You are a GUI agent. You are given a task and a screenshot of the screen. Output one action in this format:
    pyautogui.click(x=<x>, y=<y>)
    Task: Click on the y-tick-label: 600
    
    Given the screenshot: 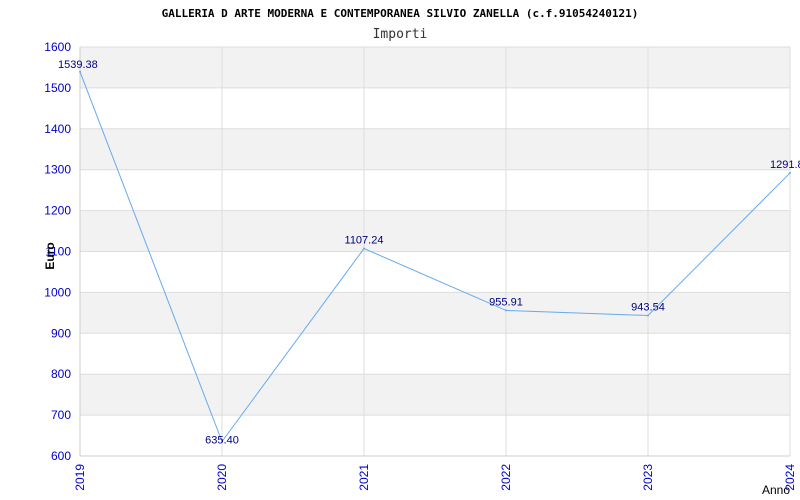 What is the action you would take?
    pyautogui.click(x=61, y=456)
    